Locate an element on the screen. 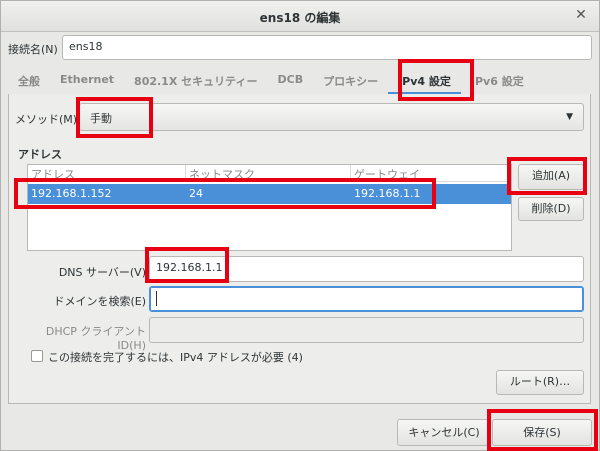 The width and height of the screenshot is (600, 451). window-title: ens18 の編集 is located at coordinates (300, 18).